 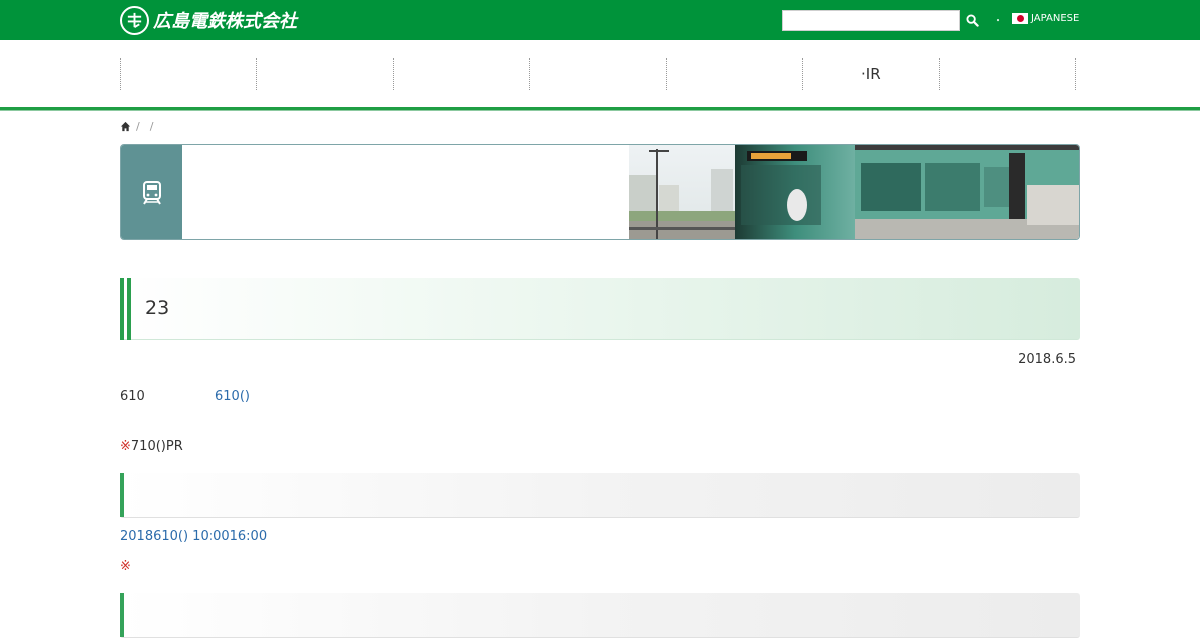 What do you see at coordinates (1020, 18) in the screenshot?
I see `japan-flag-icon` at bounding box center [1020, 18].